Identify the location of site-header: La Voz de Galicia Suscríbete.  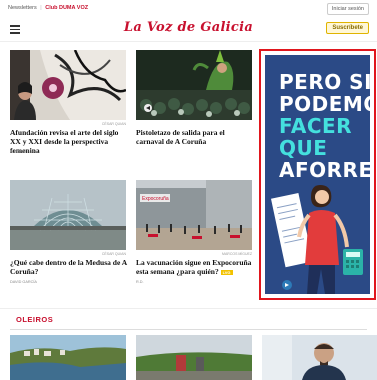
(188, 29).